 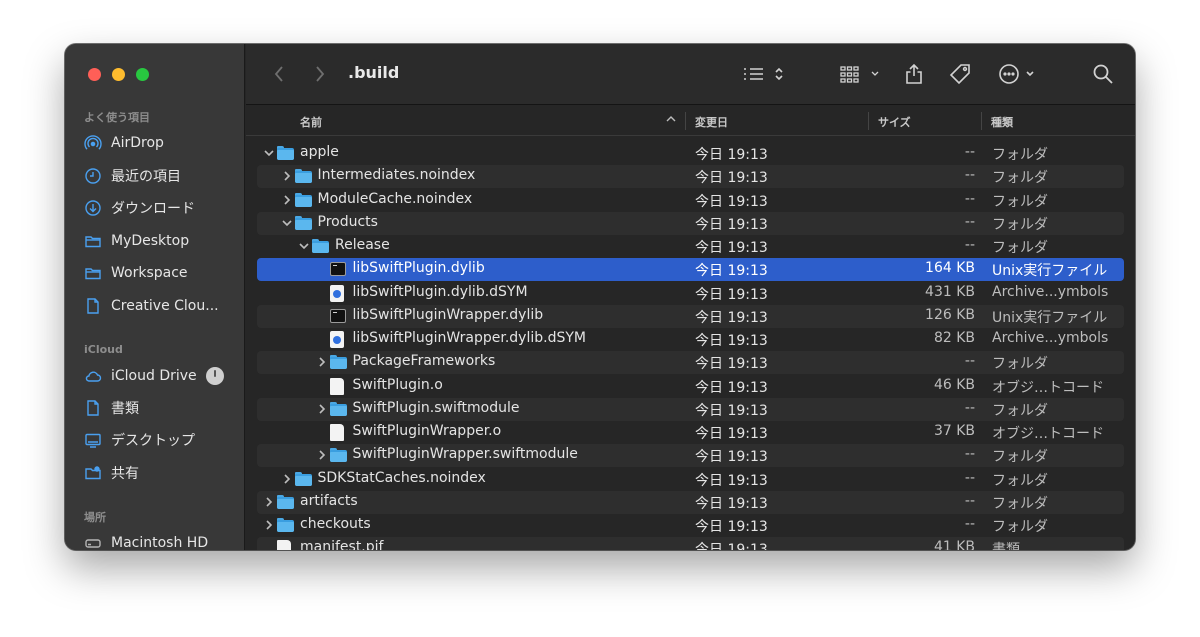 What do you see at coordinates (160, 376) in the screenshot?
I see `sidebar-item-icloud-drive: iCloud Drive` at bounding box center [160, 376].